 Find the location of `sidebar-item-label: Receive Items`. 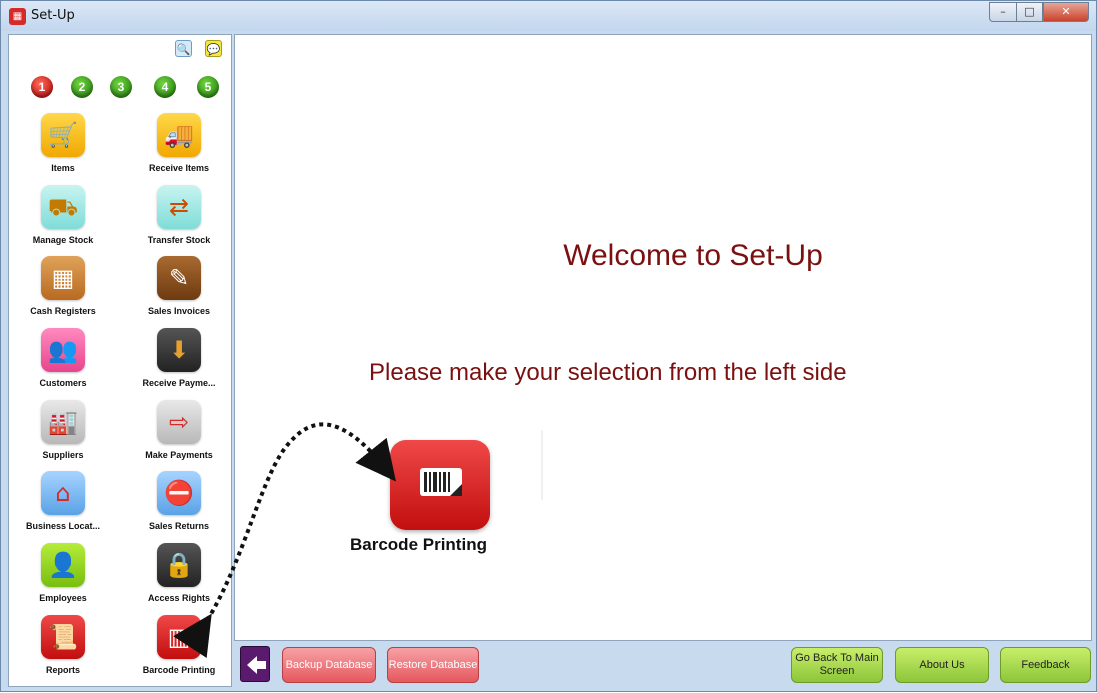

sidebar-item-label: Receive Items is located at coordinates (179, 168).